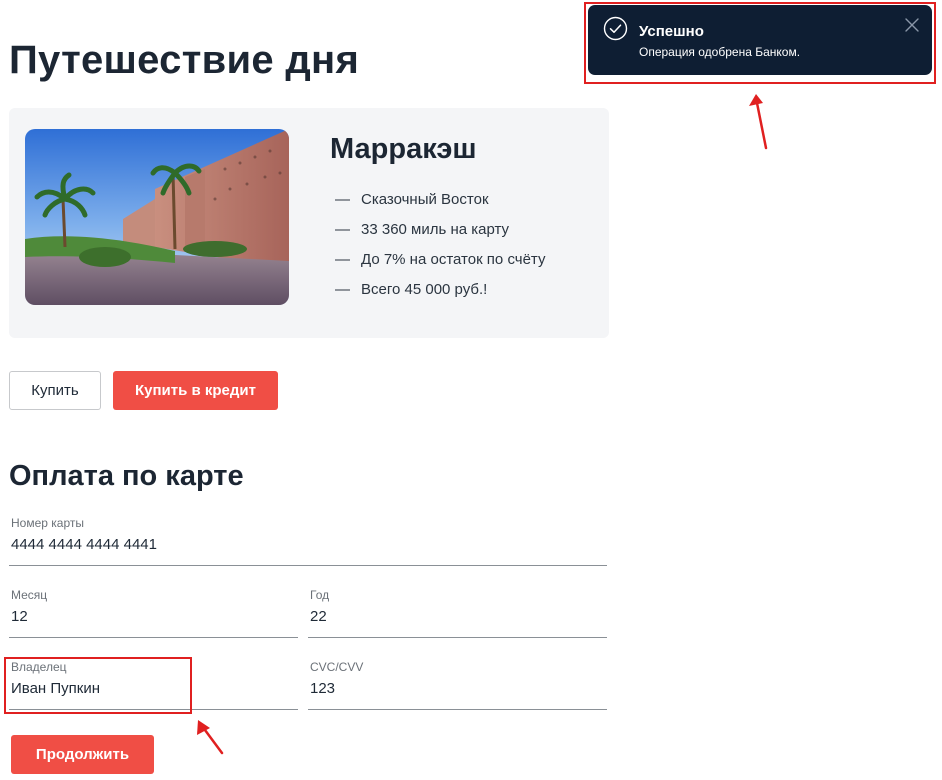  What do you see at coordinates (126, 476) in the screenshot?
I see `payment-title: Оплата по карте` at bounding box center [126, 476].